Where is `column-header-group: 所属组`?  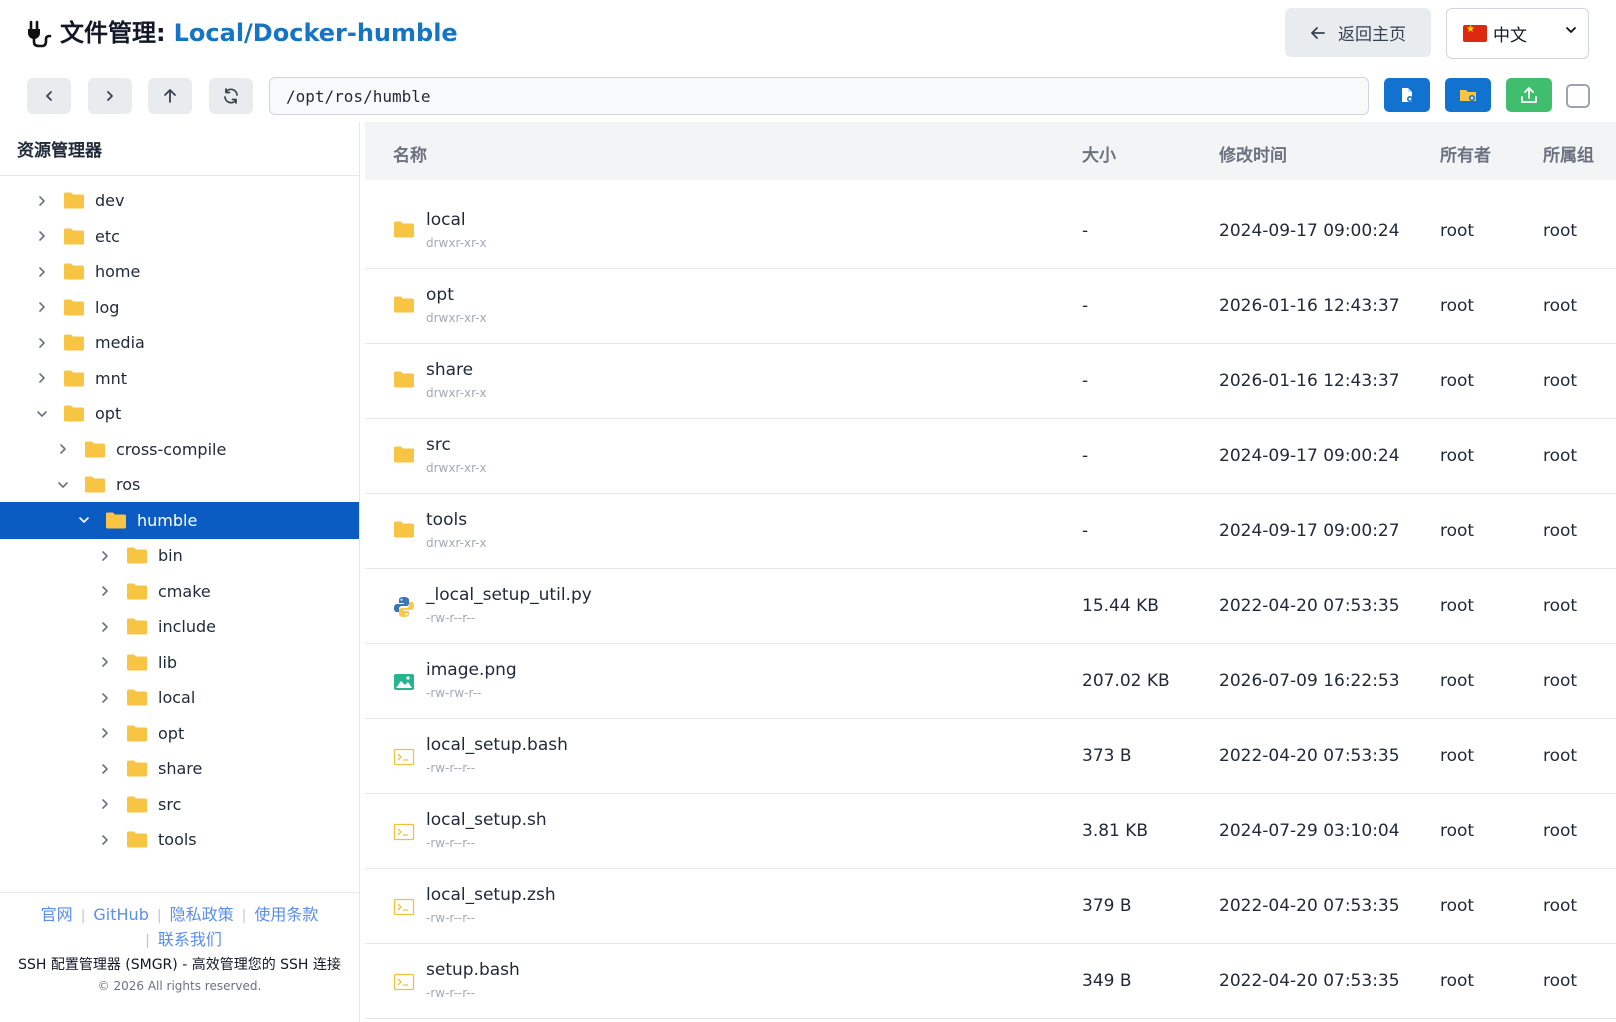
column-header-group: 所属组 is located at coordinates (1568, 153).